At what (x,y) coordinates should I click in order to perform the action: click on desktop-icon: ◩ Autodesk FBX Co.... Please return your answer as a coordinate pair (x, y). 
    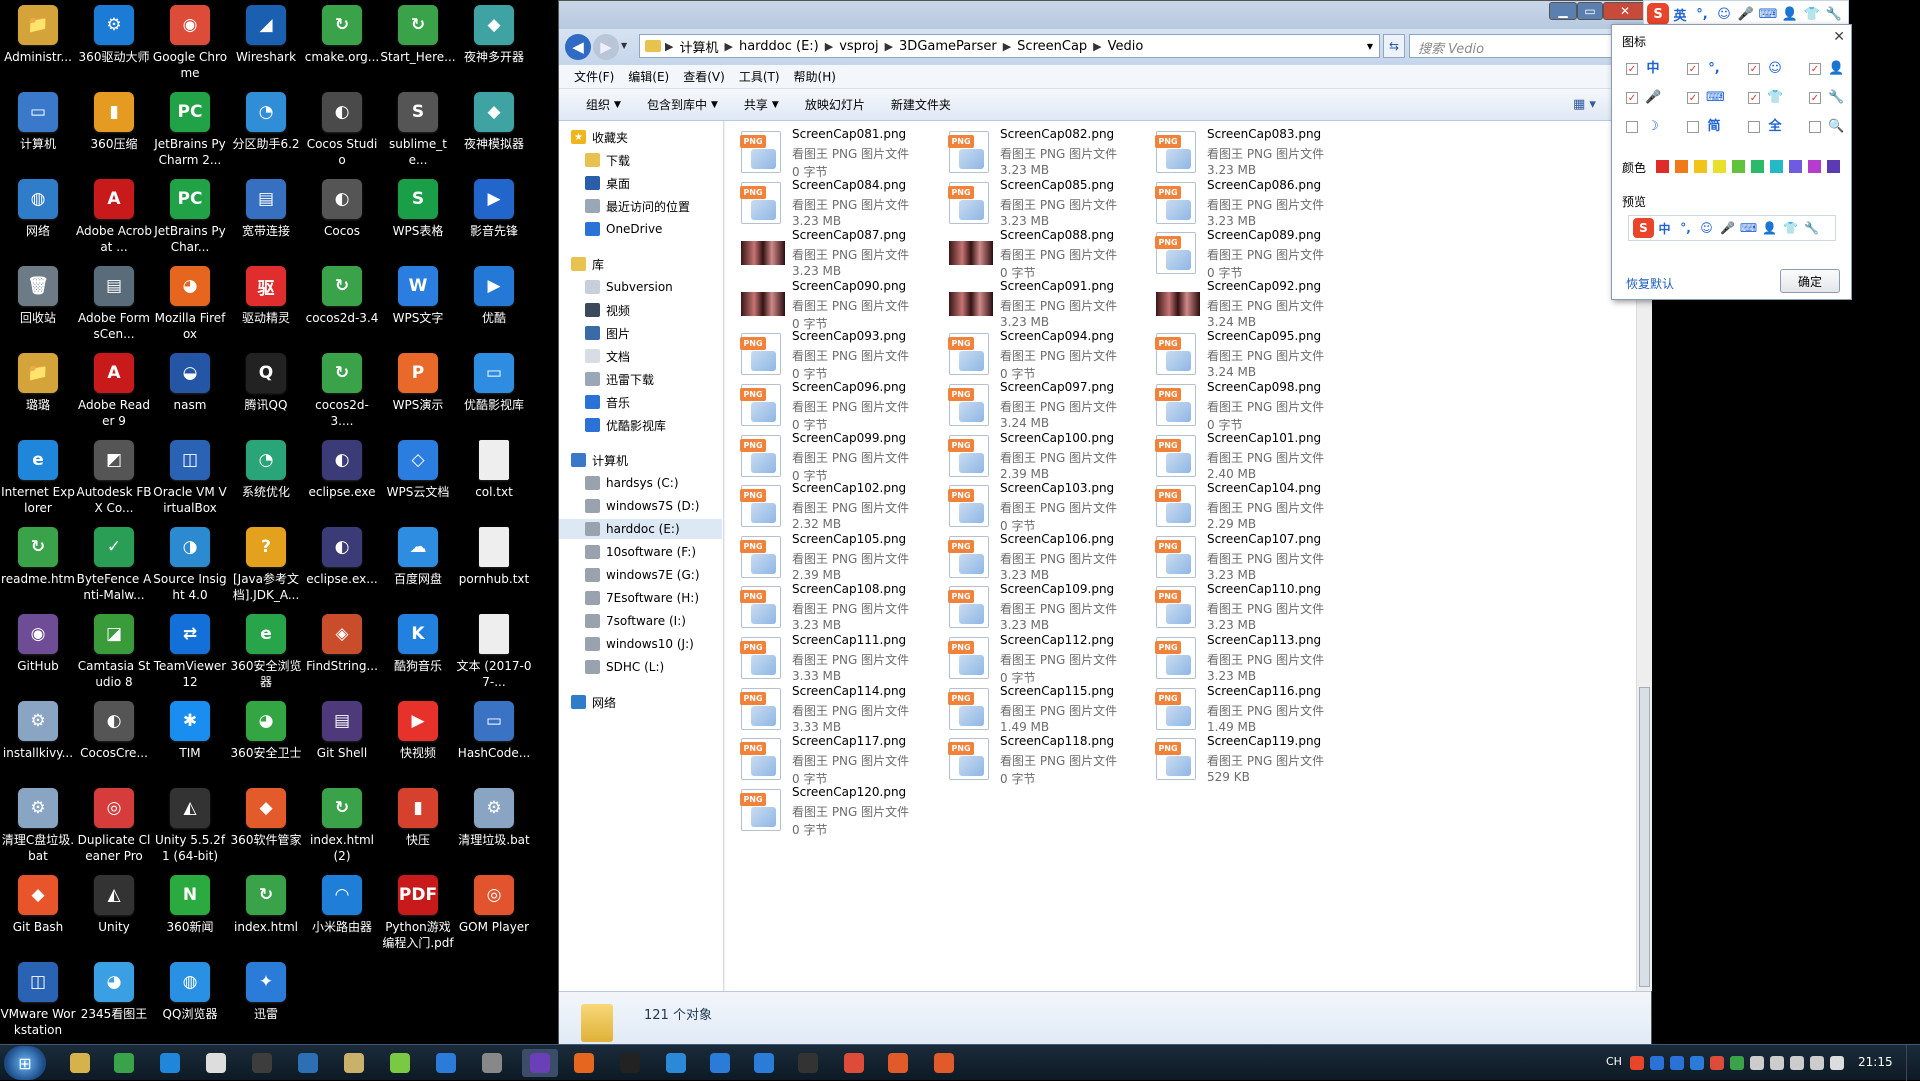
    Looking at the image, I should click on (114, 477).